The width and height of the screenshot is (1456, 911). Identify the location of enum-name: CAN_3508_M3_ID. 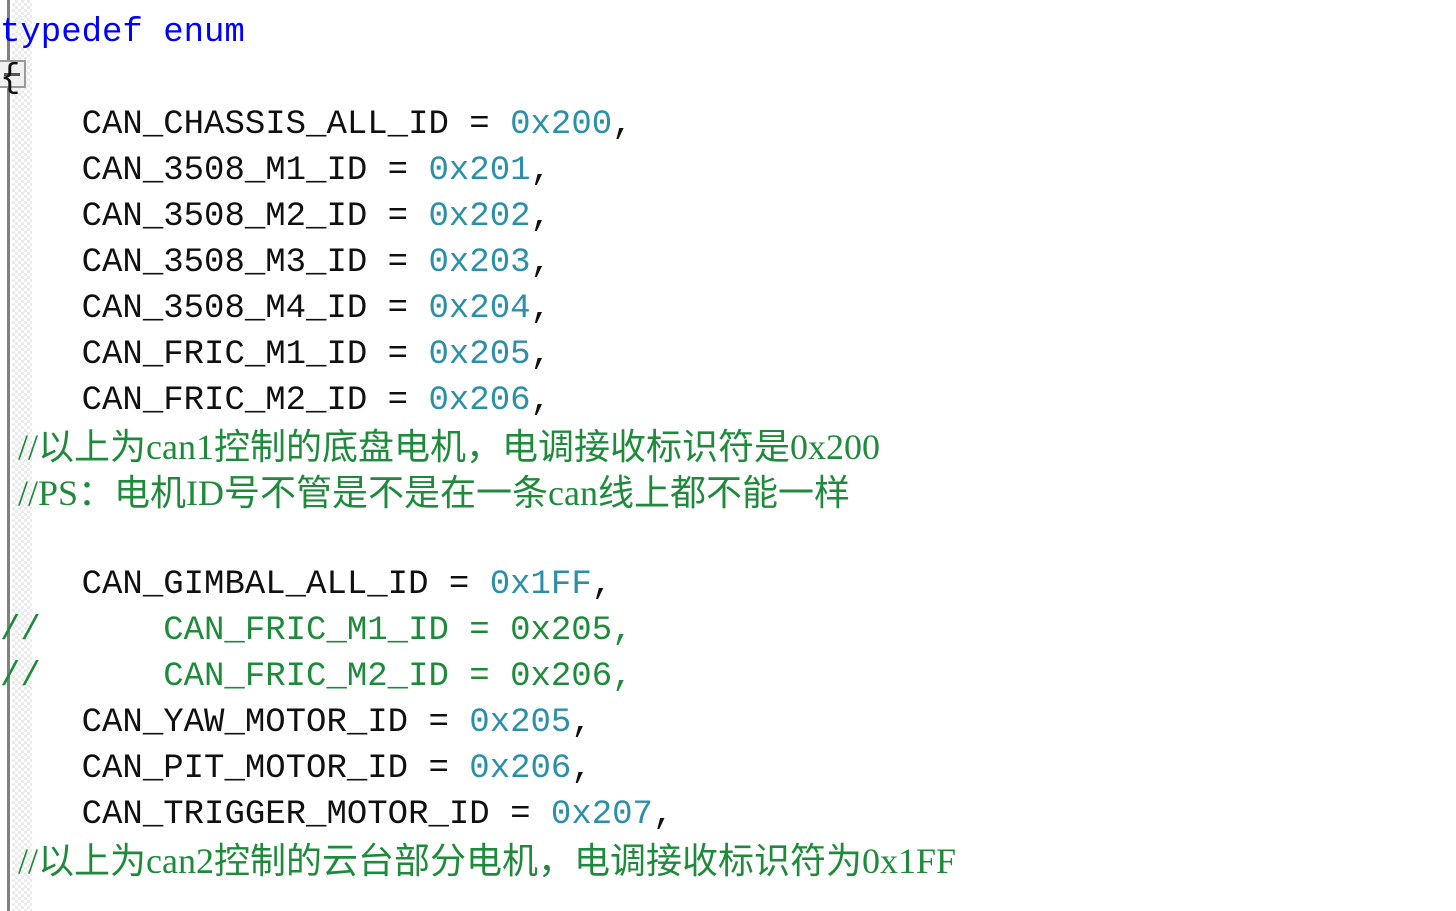
(224, 263).